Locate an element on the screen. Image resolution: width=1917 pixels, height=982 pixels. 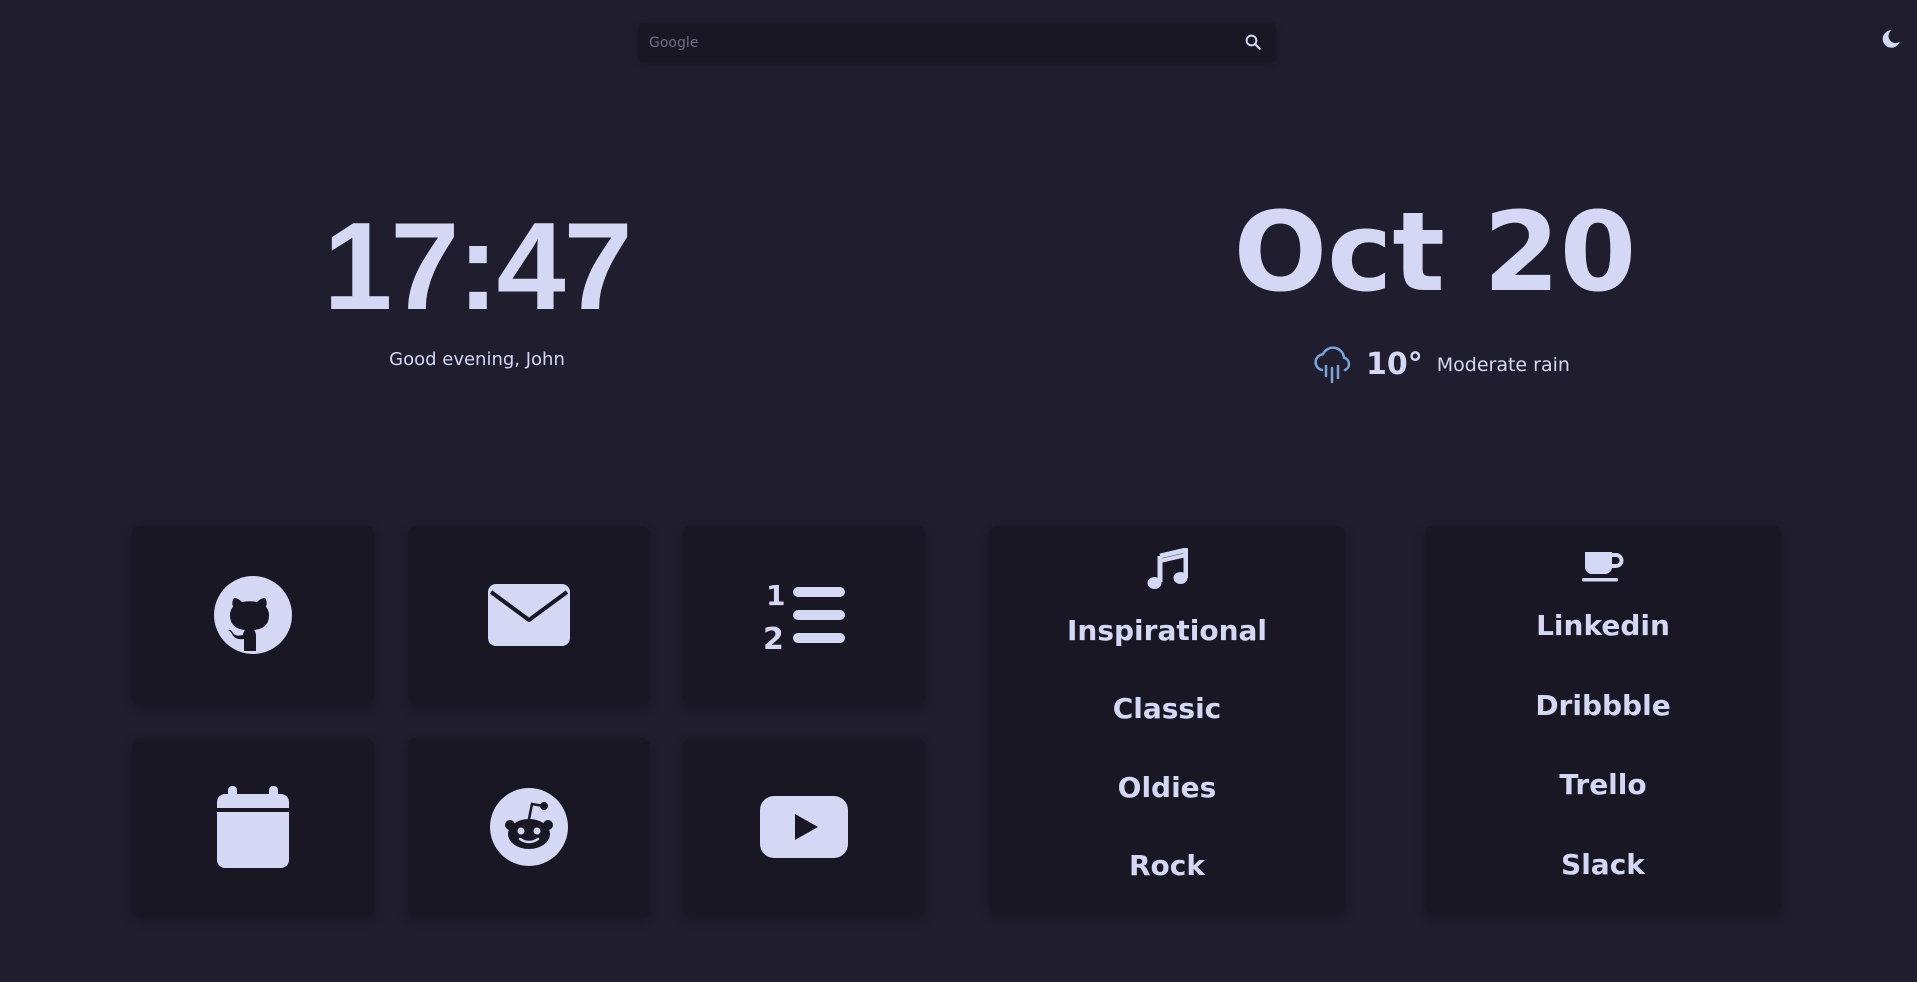
shortcut-list: 1 2 is located at coordinates (804, 615).